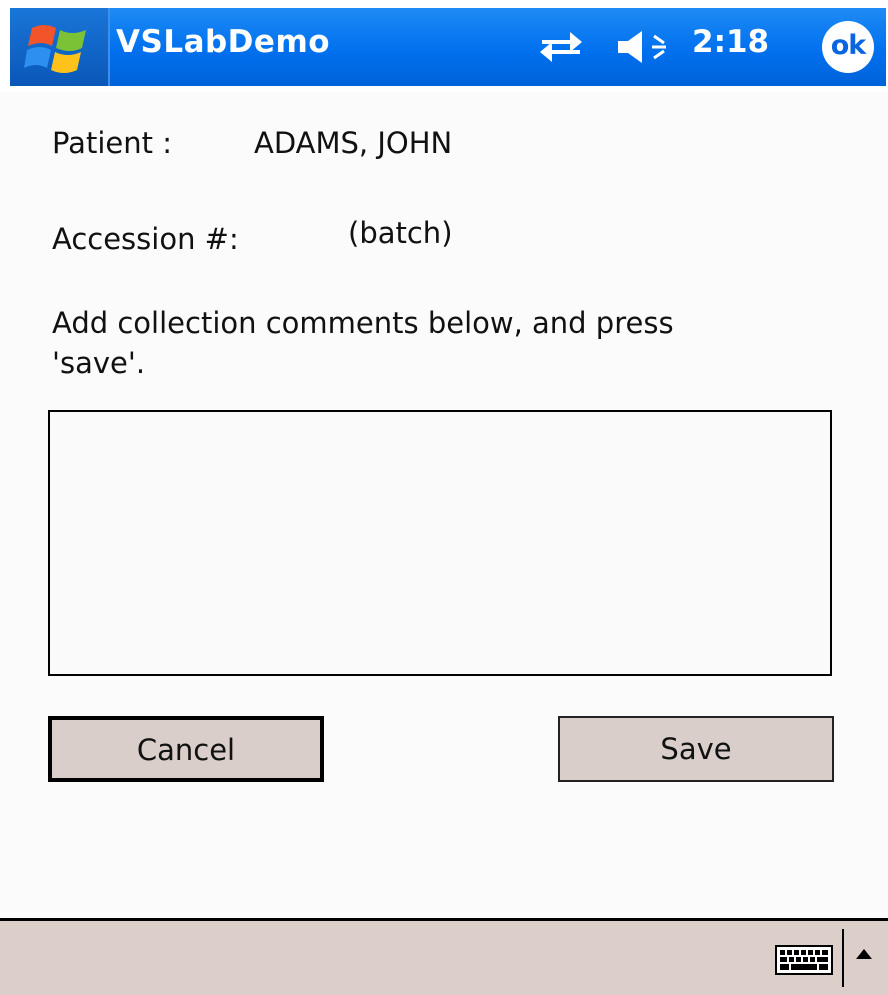 This screenshot has height=995, width=888. I want to click on menu-bar, so click(444, 956).